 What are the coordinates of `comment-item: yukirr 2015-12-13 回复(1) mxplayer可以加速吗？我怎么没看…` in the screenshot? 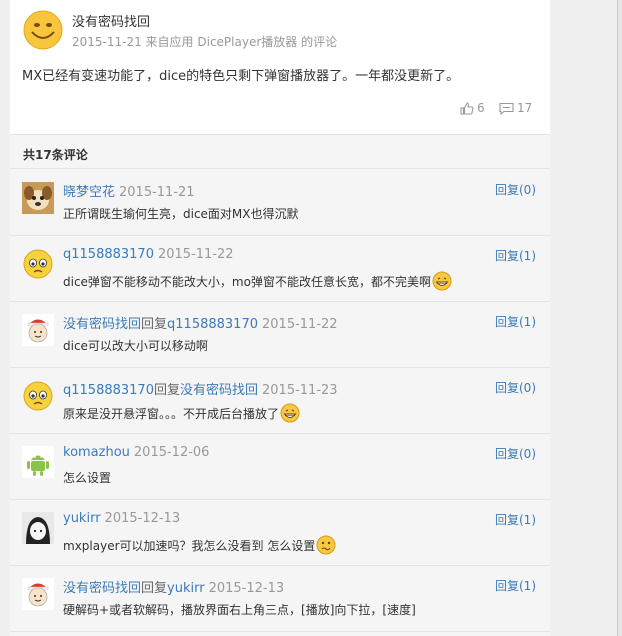 It's located at (280, 533).